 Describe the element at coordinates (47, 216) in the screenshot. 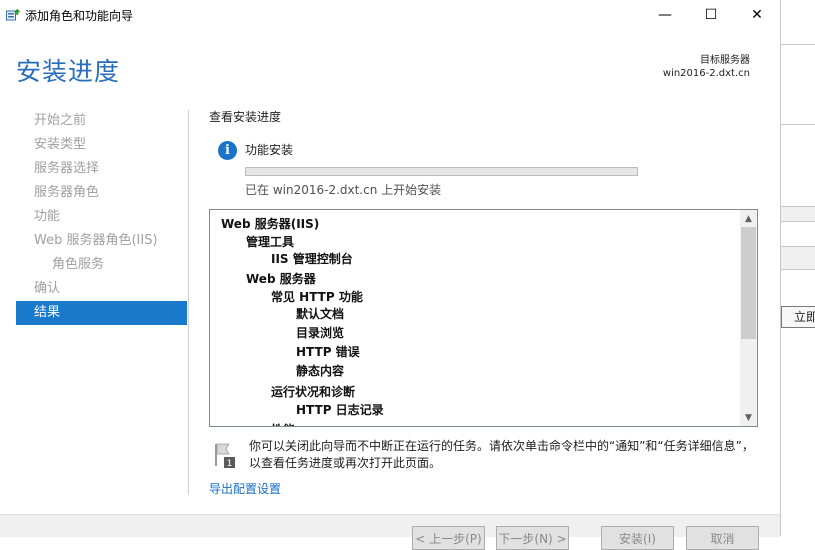

I see `nav-item-features: 功能` at that location.